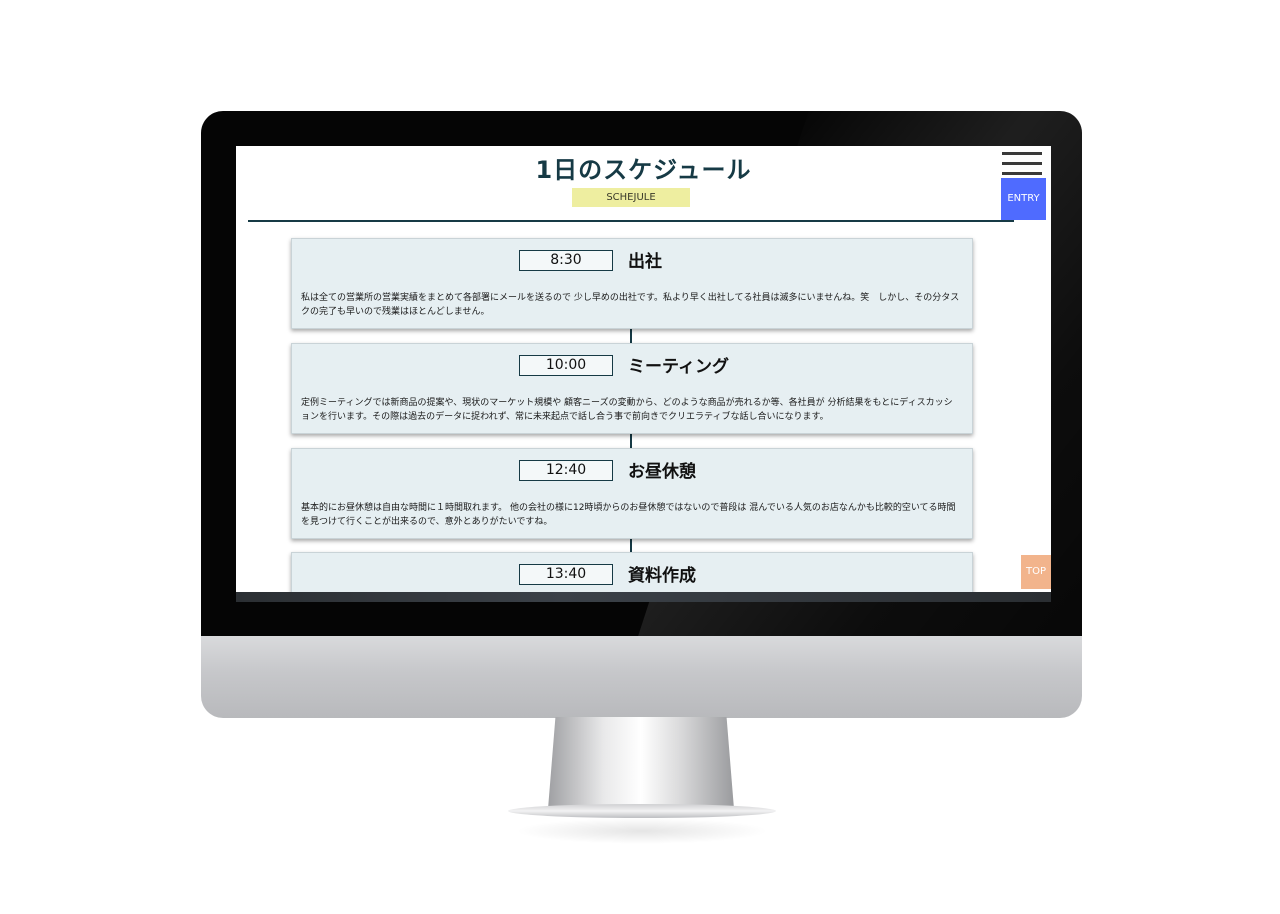 The width and height of the screenshot is (1280, 914). What do you see at coordinates (642, 811) in the screenshot?
I see `monitor-stand-foot` at bounding box center [642, 811].